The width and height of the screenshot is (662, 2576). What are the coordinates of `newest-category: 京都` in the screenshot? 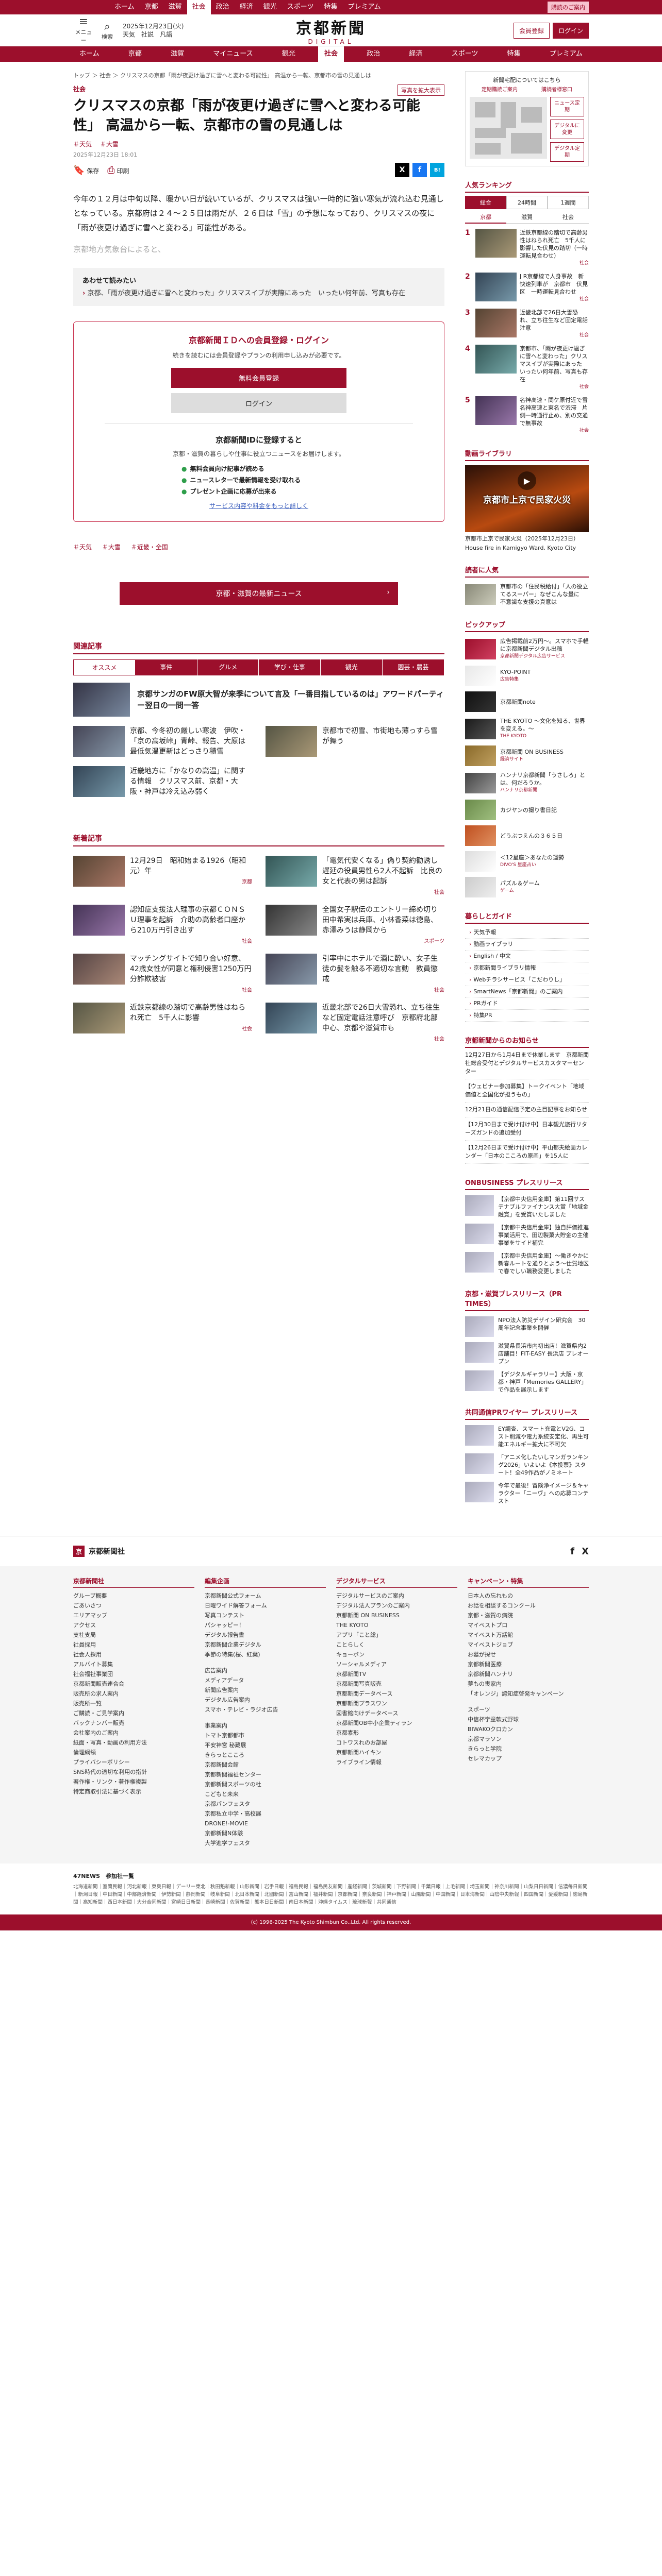 It's located at (191, 881).